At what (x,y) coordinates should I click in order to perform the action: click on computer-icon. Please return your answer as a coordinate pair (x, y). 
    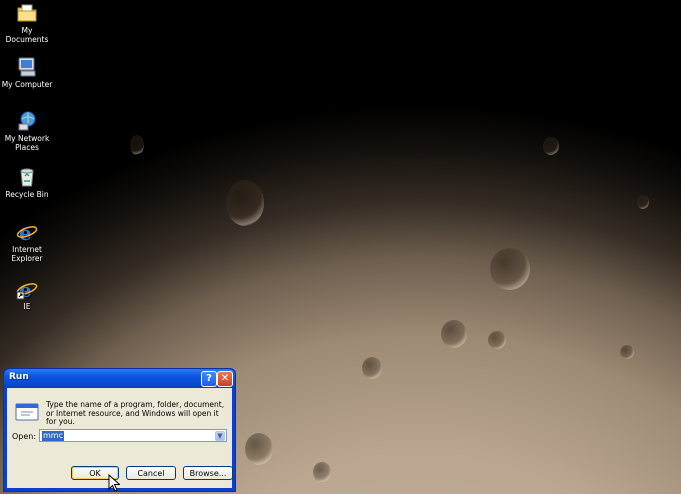
    Looking at the image, I should click on (27, 67).